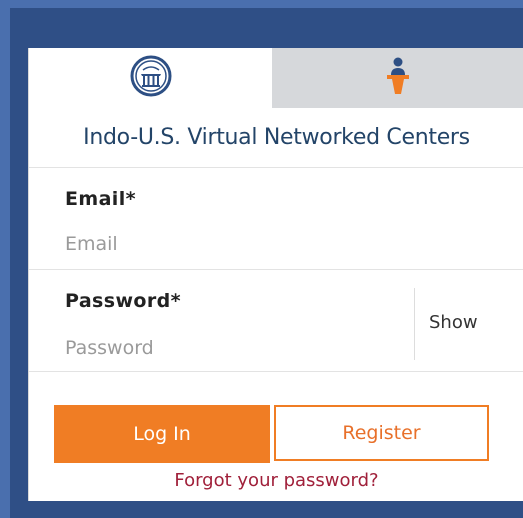 The image size is (523, 518). I want to click on login-type-tabs, so click(276, 78).